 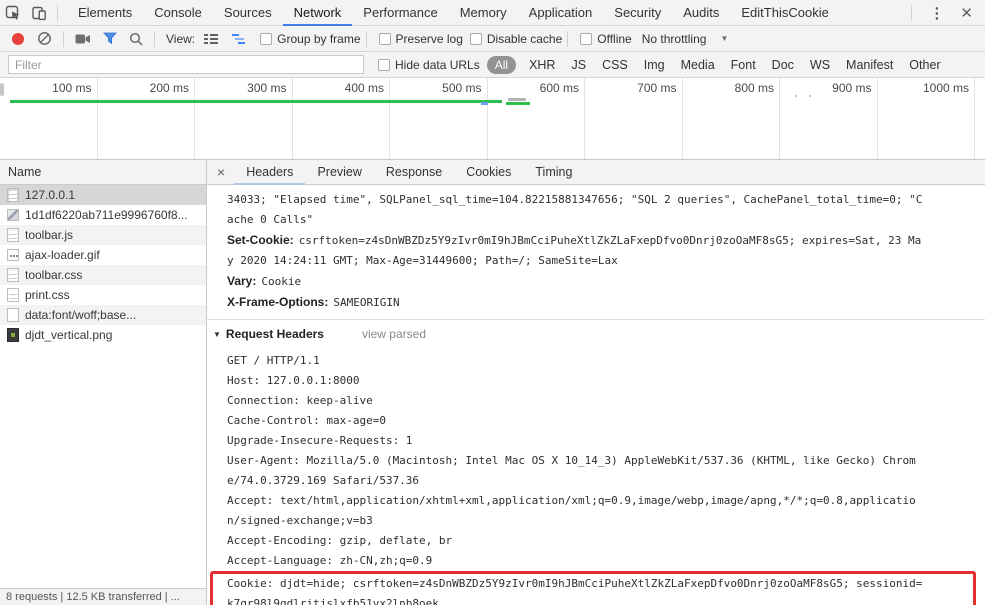 What do you see at coordinates (110, 38) in the screenshot?
I see `filter-icon` at bounding box center [110, 38].